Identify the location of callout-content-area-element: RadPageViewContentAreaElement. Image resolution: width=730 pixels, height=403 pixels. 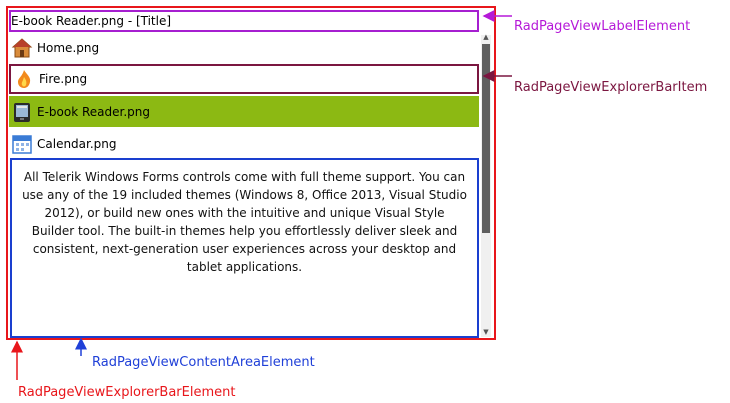
(203, 362).